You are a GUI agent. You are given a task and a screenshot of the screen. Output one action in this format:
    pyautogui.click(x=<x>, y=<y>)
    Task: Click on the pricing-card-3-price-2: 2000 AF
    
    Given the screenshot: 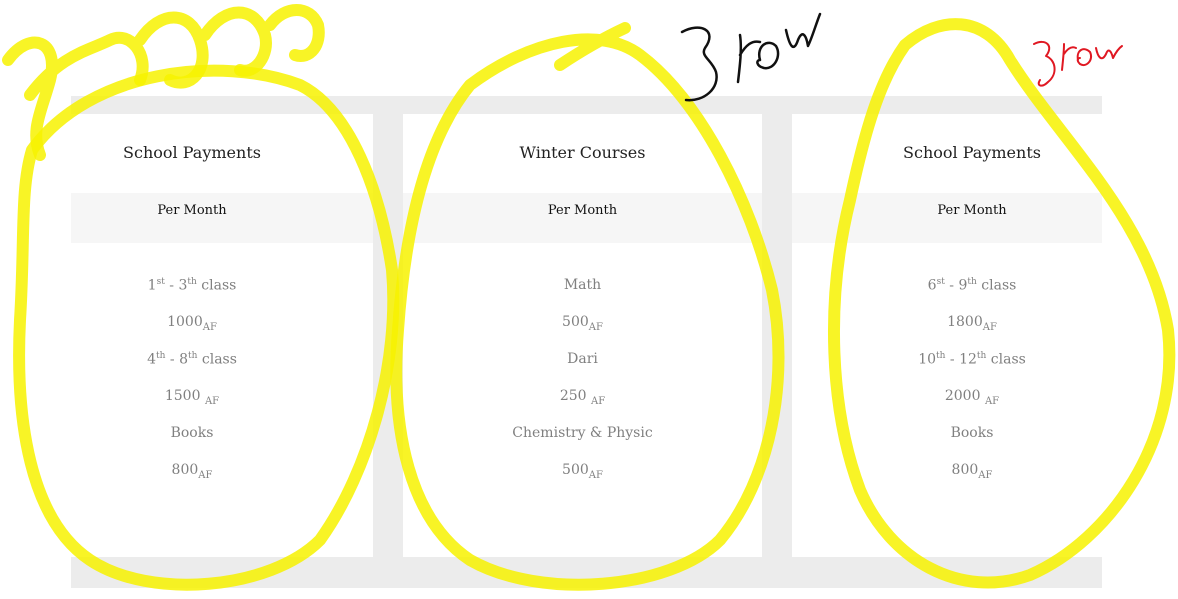 What is the action you would take?
    pyautogui.click(x=972, y=397)
    